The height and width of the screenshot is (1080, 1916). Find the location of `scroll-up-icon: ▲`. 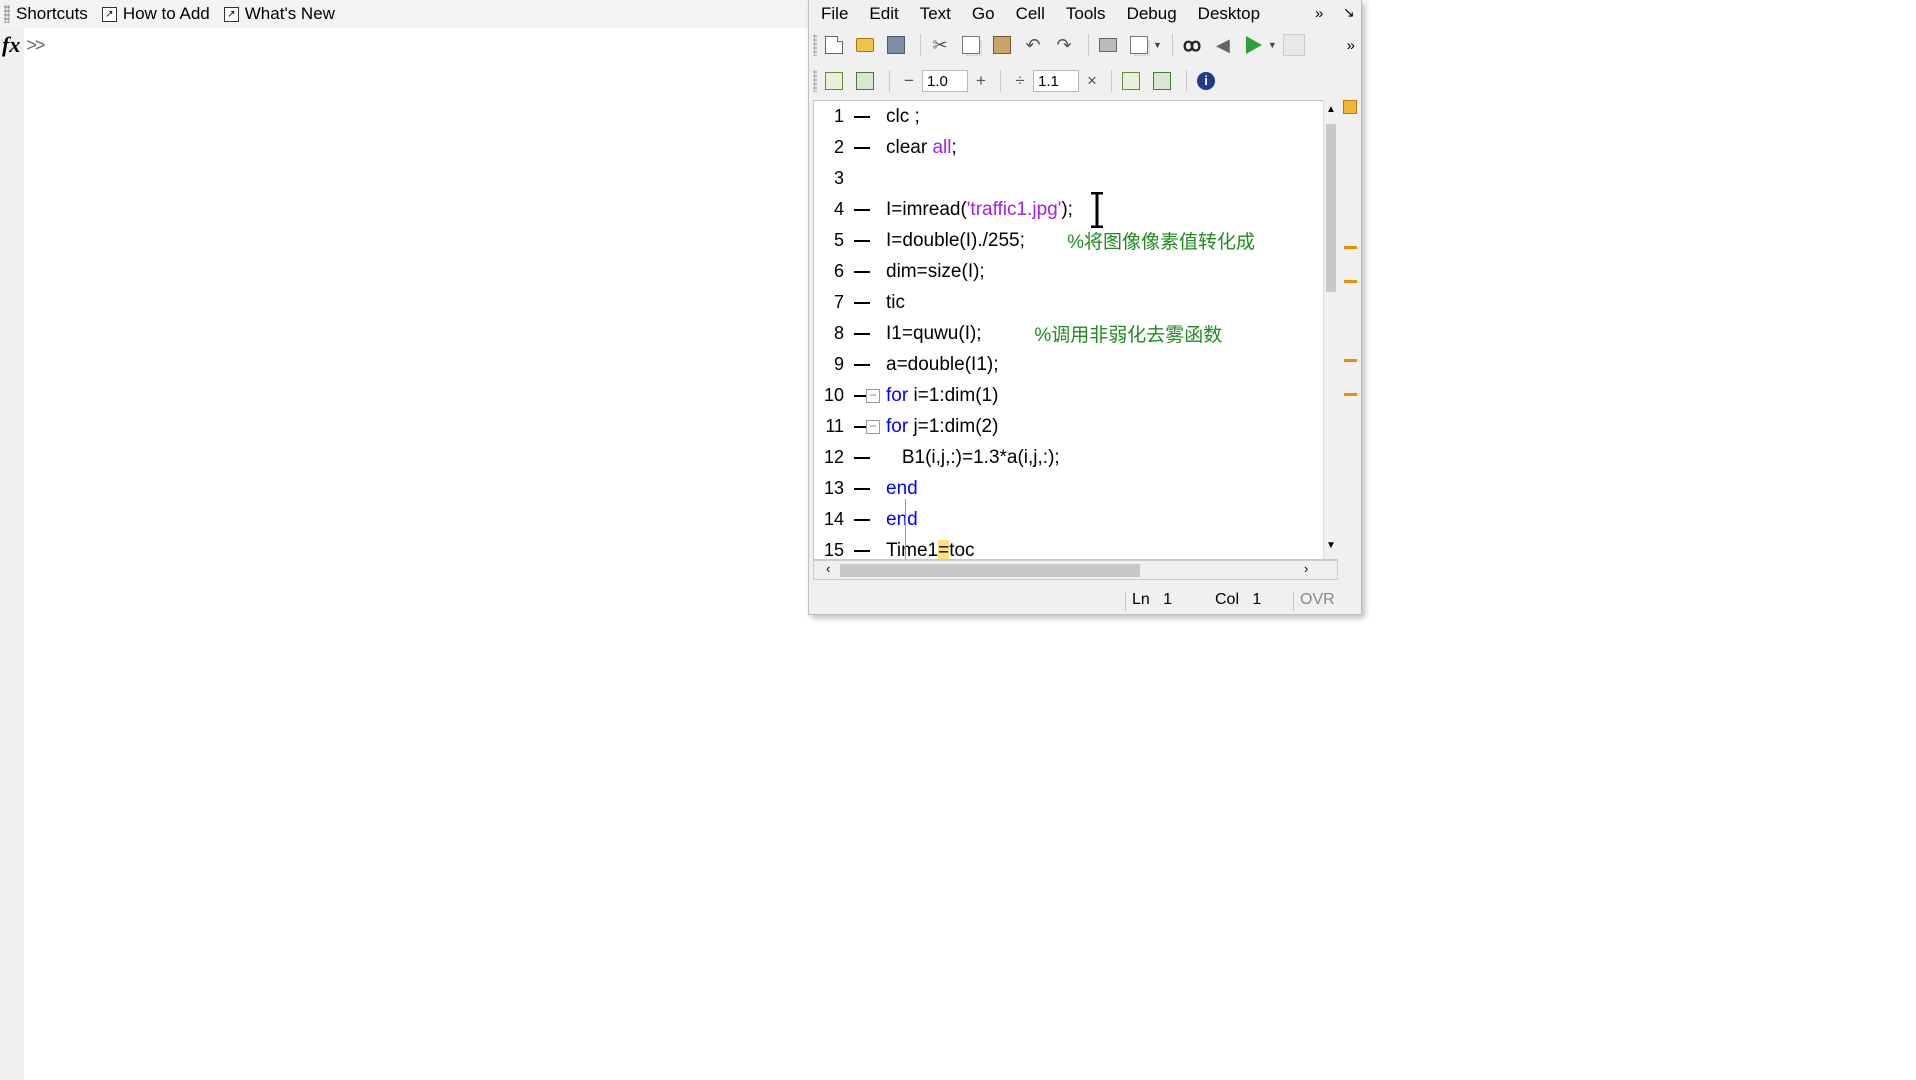

scroll-up-icon: ▲ is located at coordinates (1331, 109).